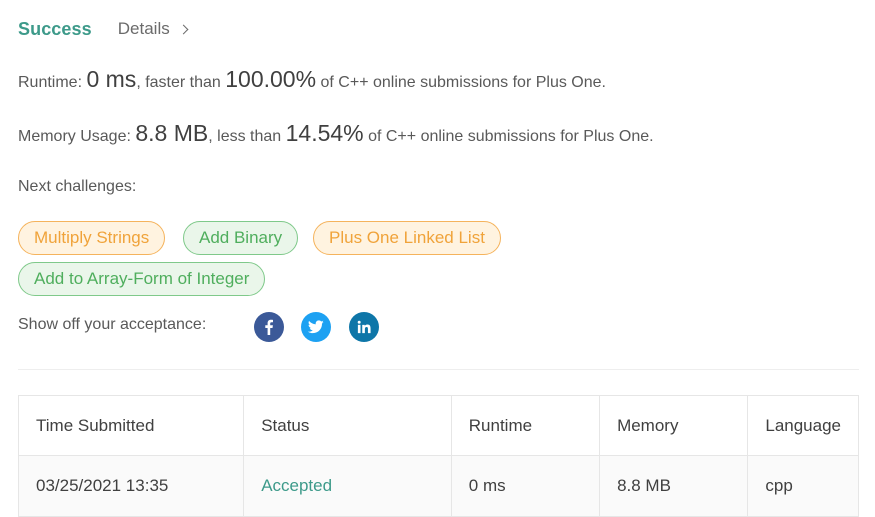  Describe the element at coordinates (525, 425) in the screenshot. I see `column-header-runtime: Runtime` at that location.